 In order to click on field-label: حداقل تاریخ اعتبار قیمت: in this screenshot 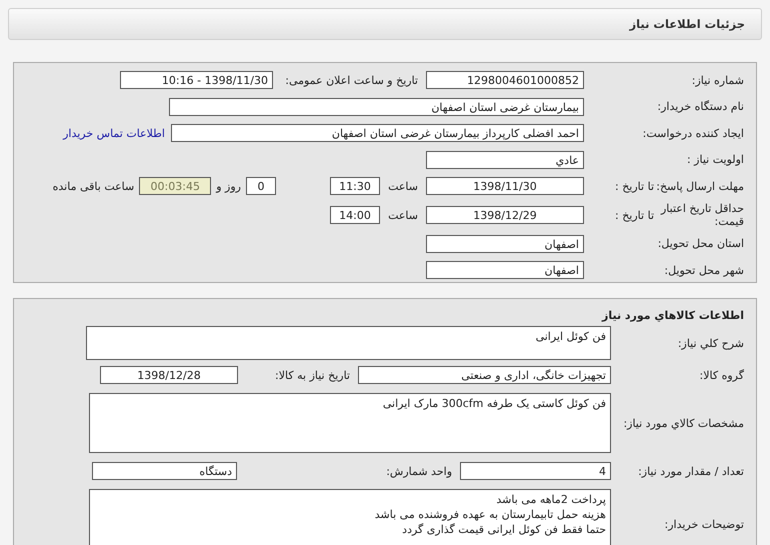, I will do `click(702, 215)`.